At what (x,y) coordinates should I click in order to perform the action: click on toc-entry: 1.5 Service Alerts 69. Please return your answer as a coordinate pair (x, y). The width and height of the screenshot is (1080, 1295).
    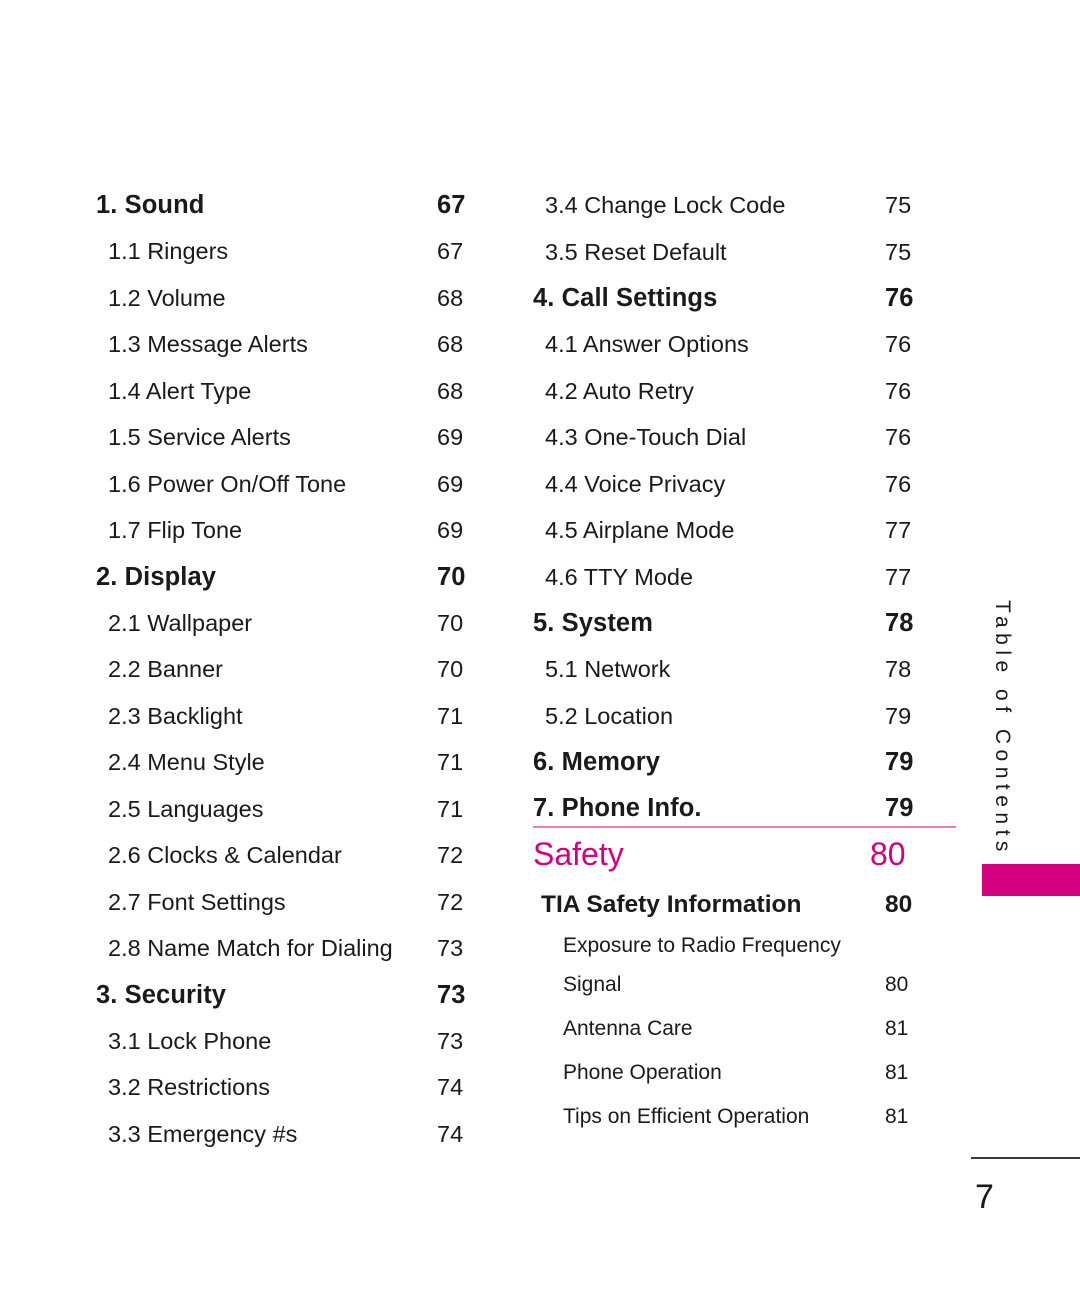
    Looking at the image, I should click on (285, 437).